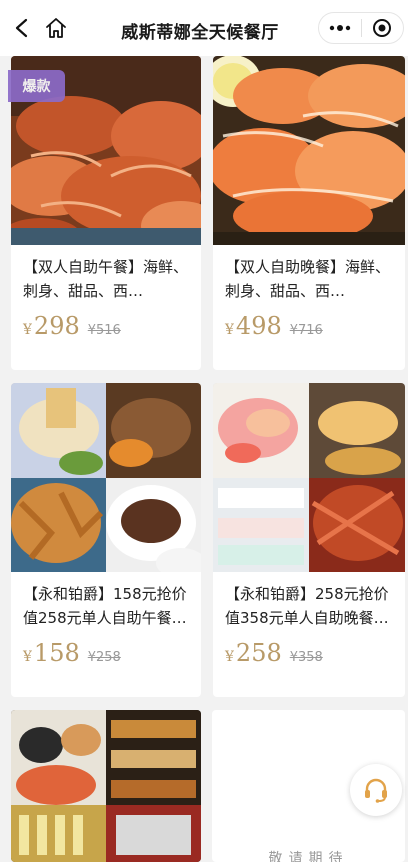  I want to click on miniprogram-close-icon, so click(382, 28).